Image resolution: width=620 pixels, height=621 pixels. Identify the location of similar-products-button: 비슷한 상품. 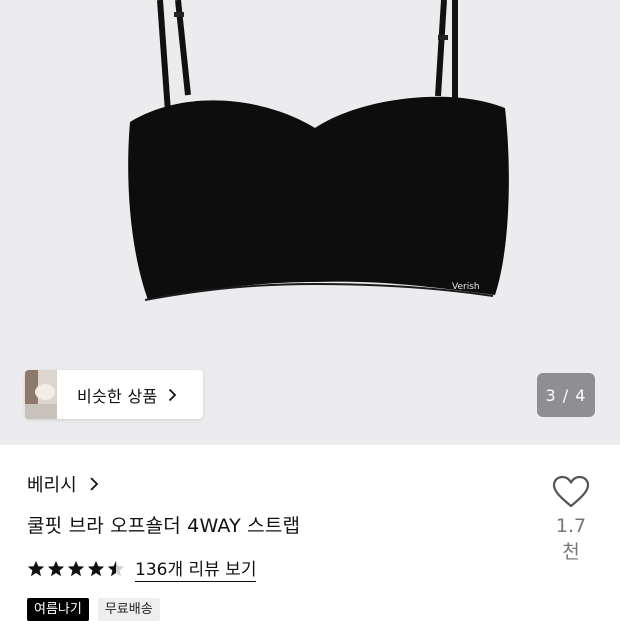
(114, 394).